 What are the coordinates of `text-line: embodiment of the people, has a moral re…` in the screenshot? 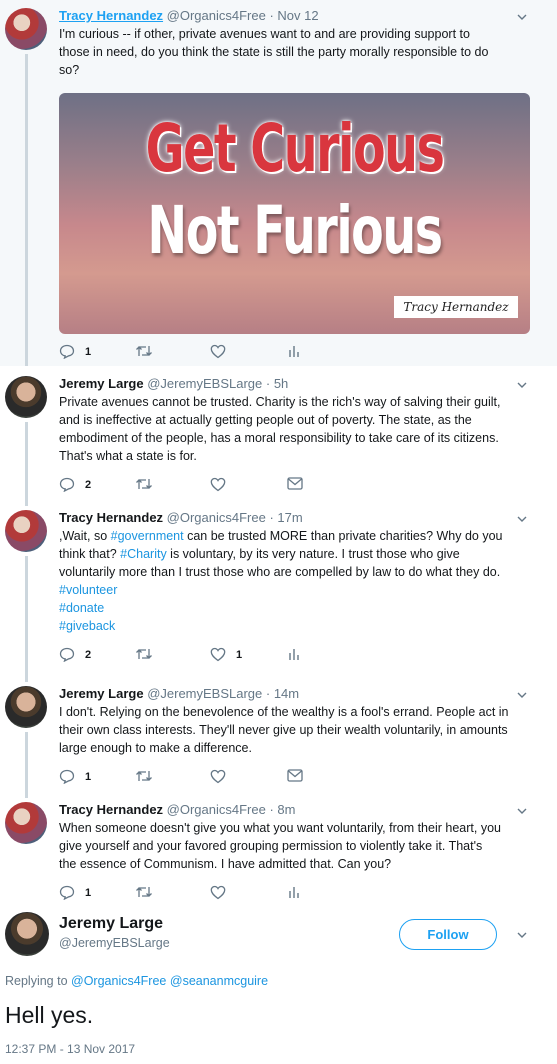 It's located at (279, 438).